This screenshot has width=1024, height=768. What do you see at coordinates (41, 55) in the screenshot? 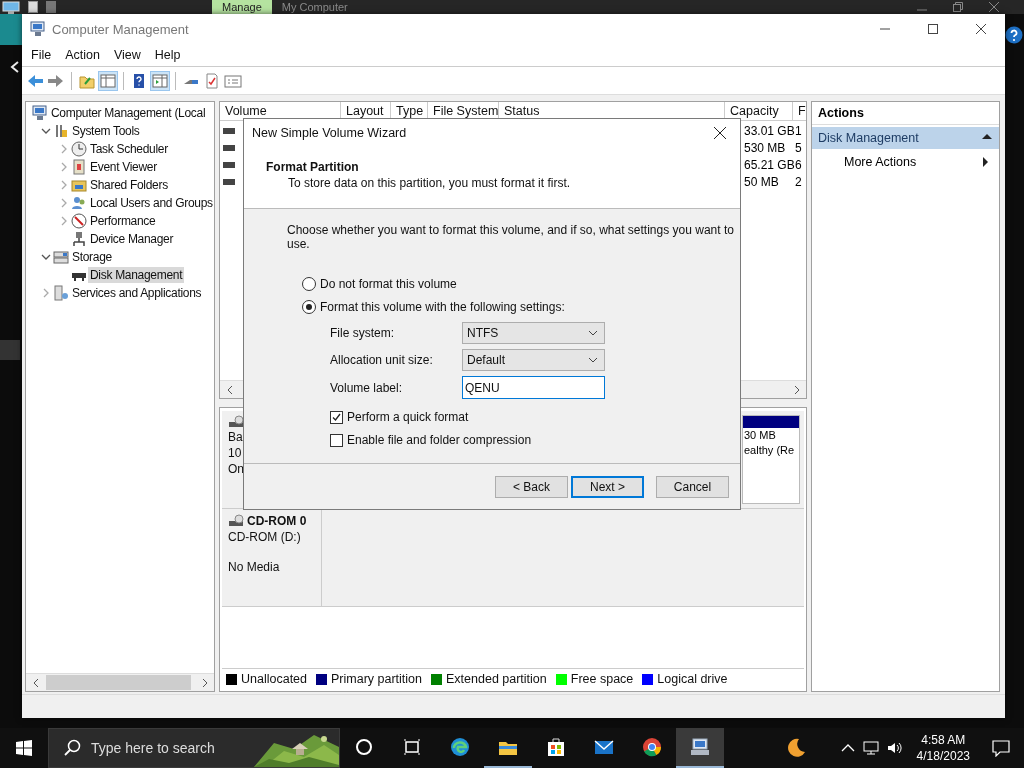
I see `menu-item: File` at bounding box center [41, 55].